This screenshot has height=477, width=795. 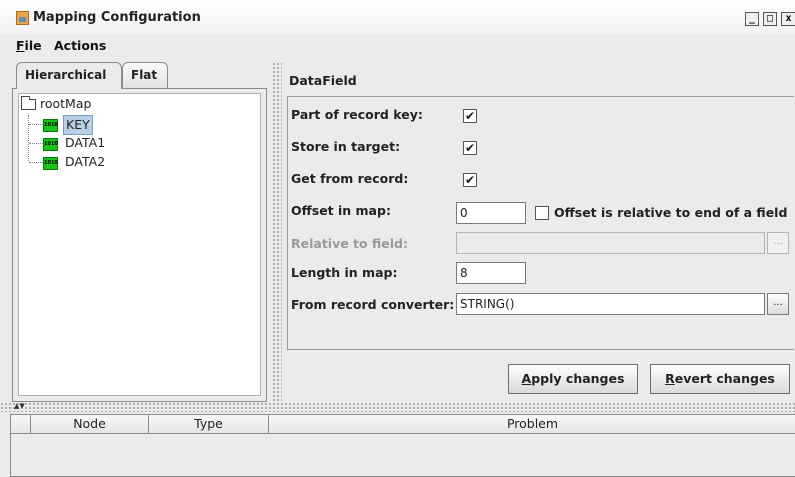 I want to click on revert-changes-button: Revert changes, so click(x=720, y=379).